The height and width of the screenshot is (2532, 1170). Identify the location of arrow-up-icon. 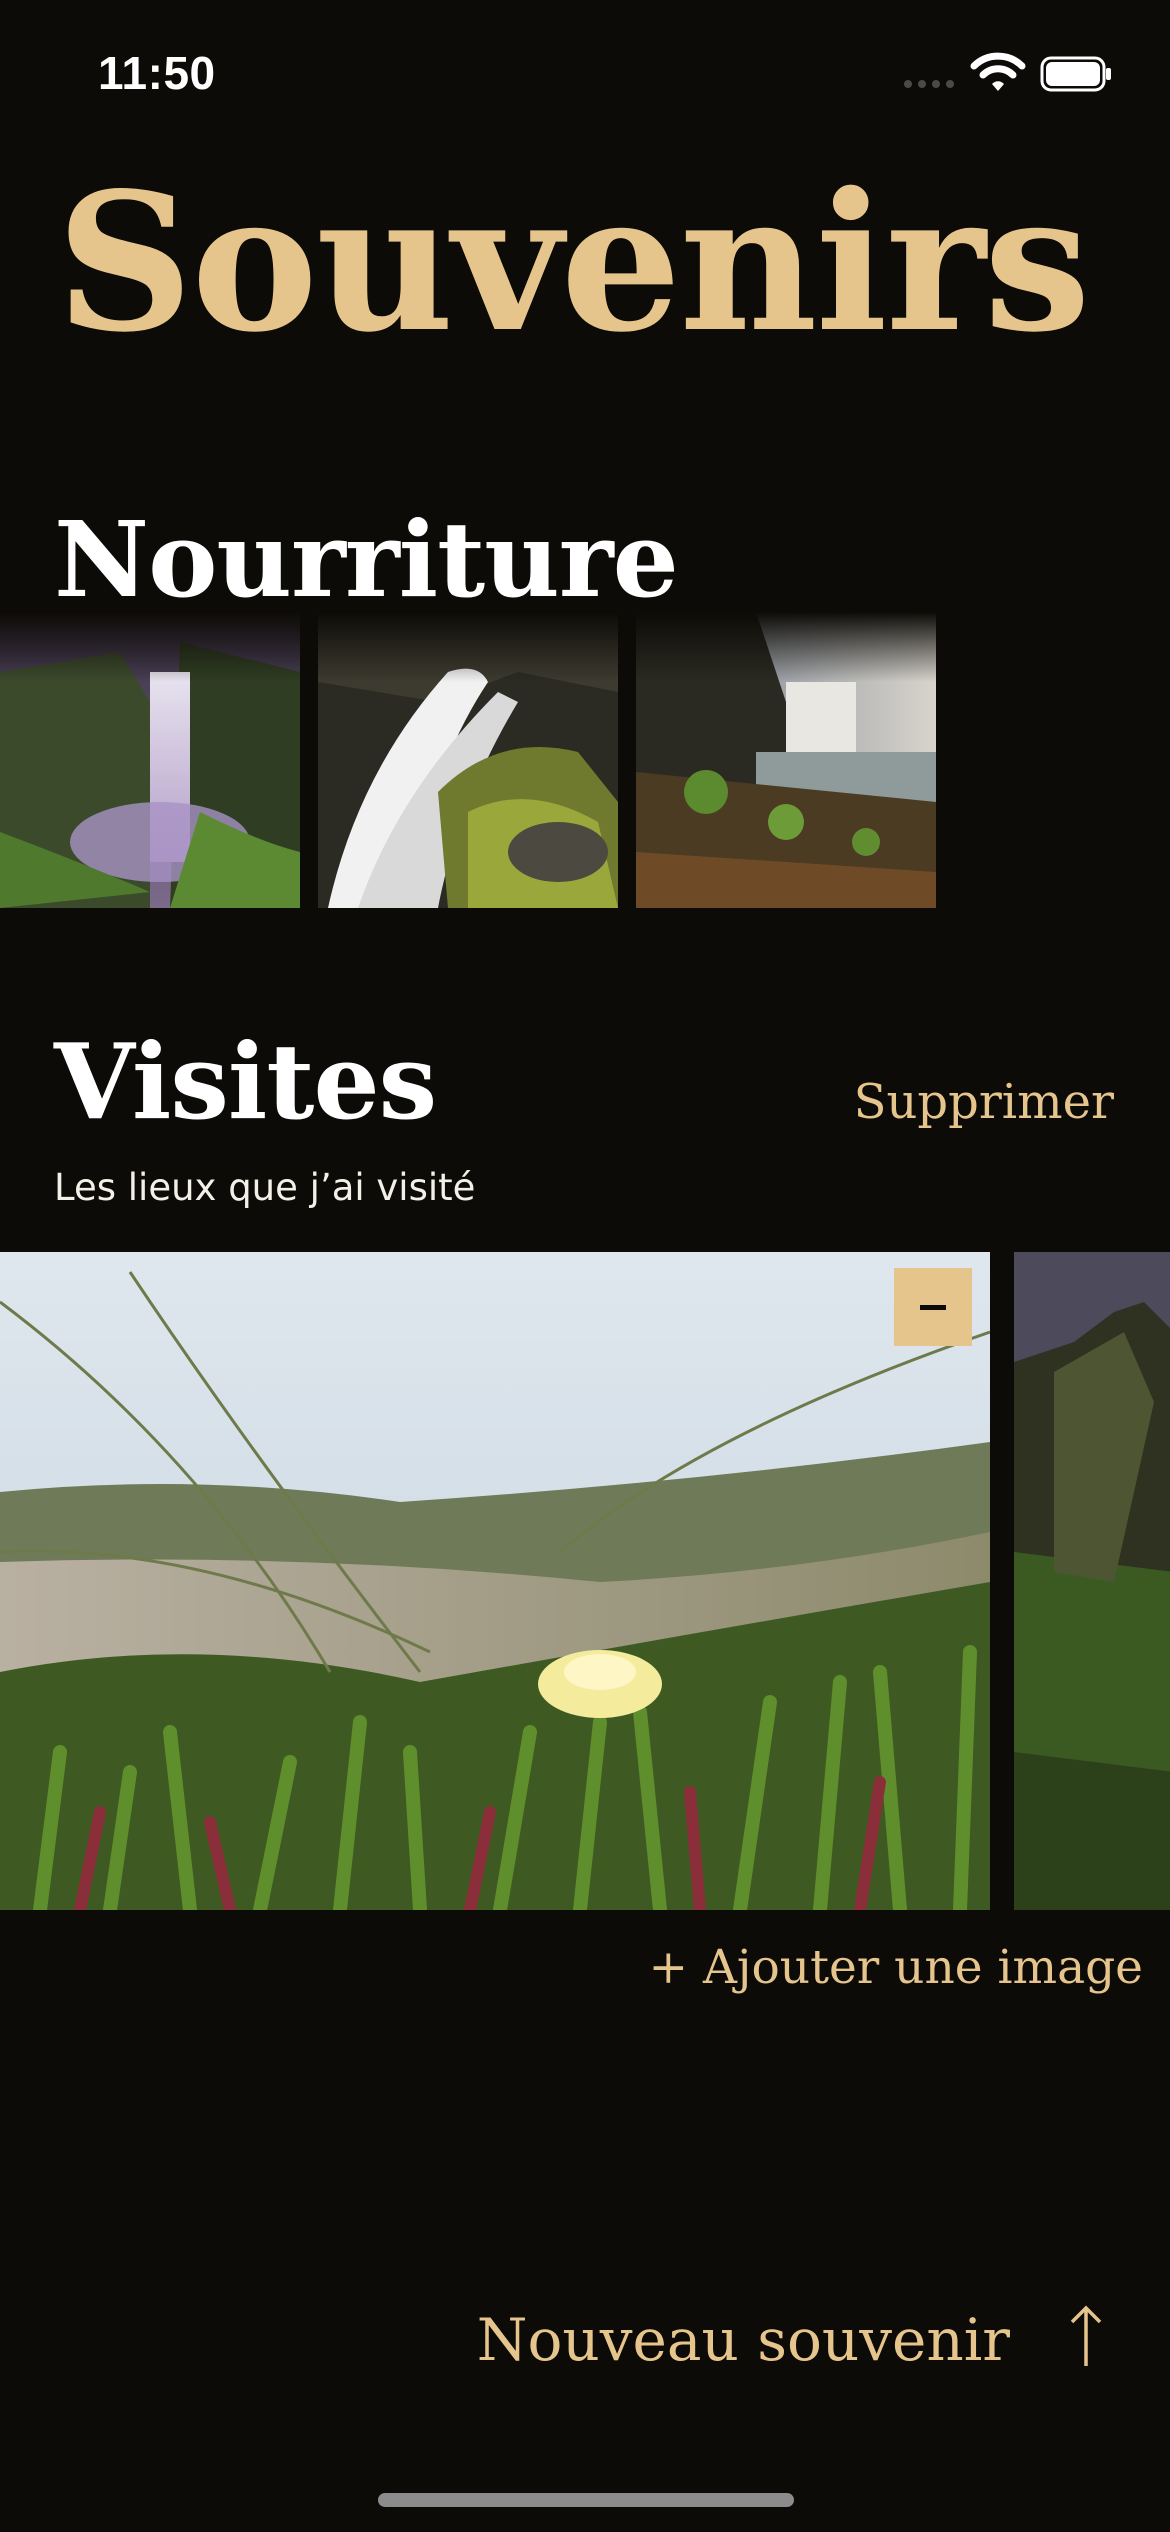
(1086, 2336).